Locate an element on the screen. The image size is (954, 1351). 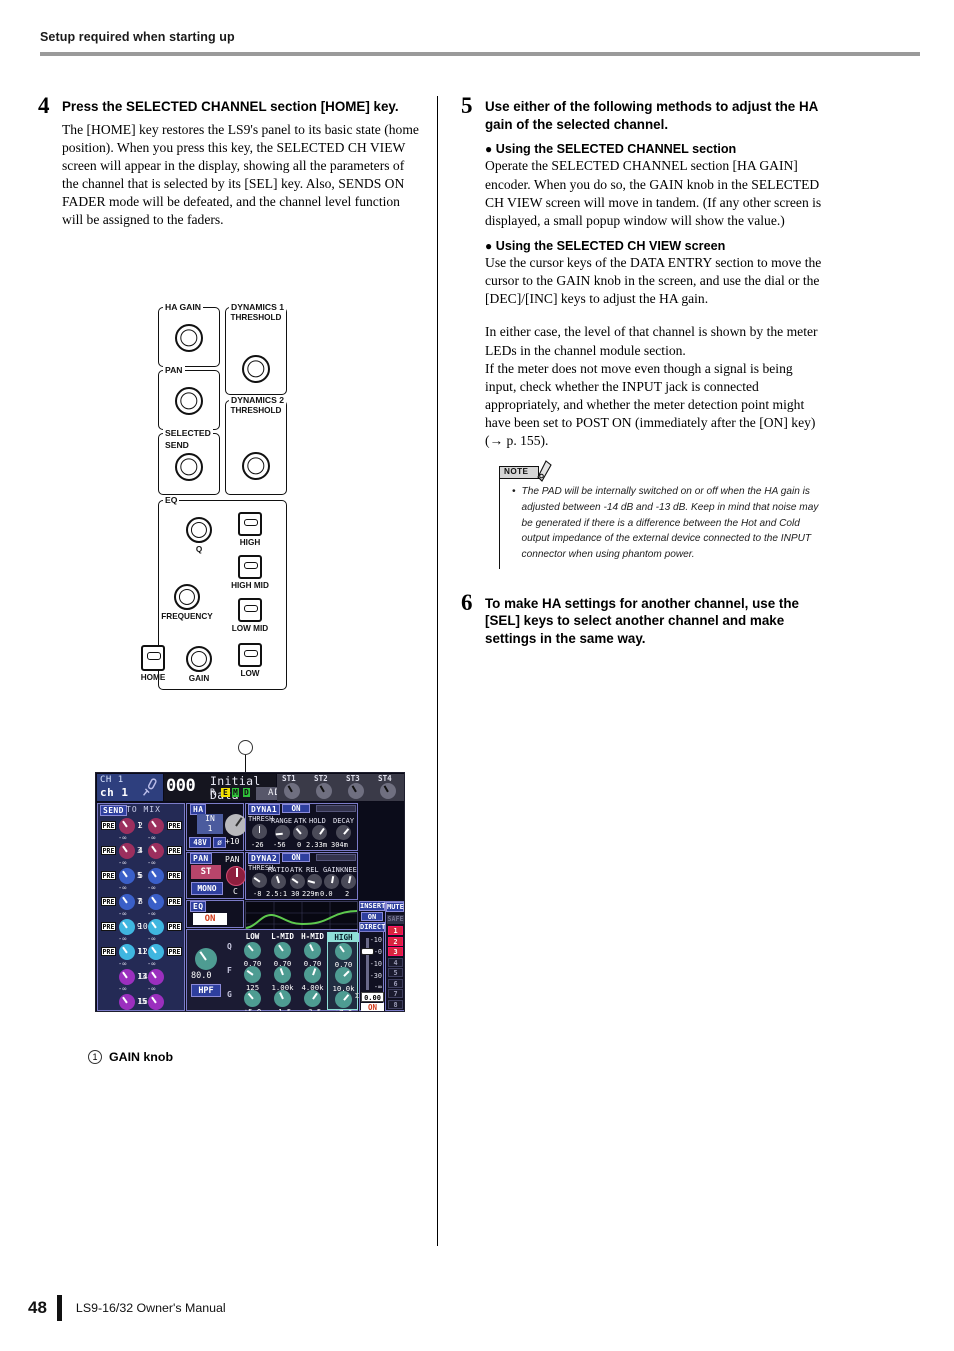
lcd-mute-group: 2 is located at coordinates (395, 941).